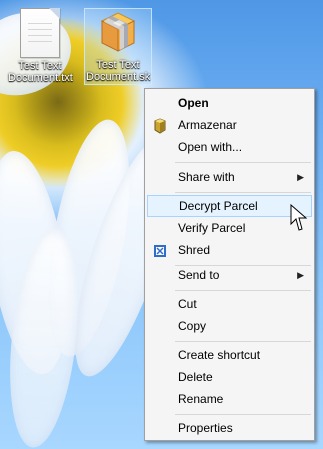 This screenshot has width=323, height=449. What do you see at coordinates (229, 377) in the screenshot?
I see `menu-item-delete: Delete` at bounding box center [229, 377].